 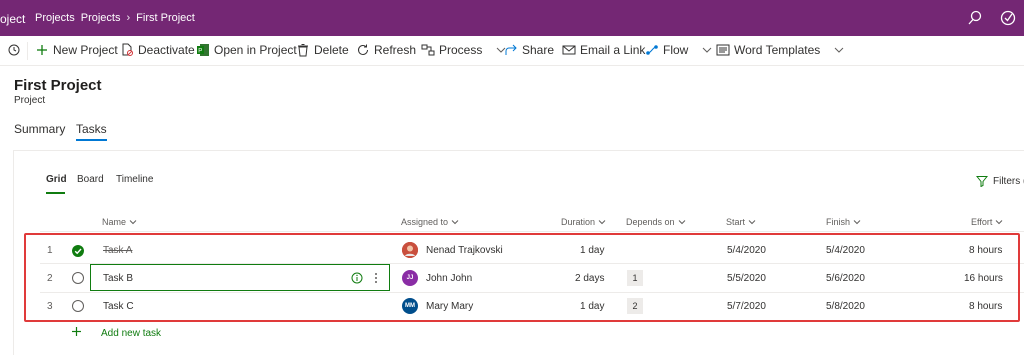 I want to click on column-label: Depends on, so click(x=650, y=222).